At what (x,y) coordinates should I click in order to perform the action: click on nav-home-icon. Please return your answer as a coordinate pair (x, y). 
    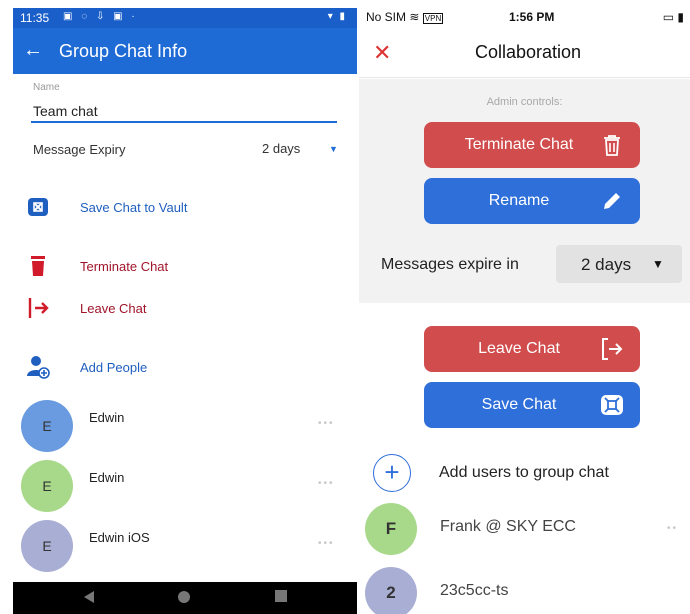
    Looking at the image, I should click on (184, 597).